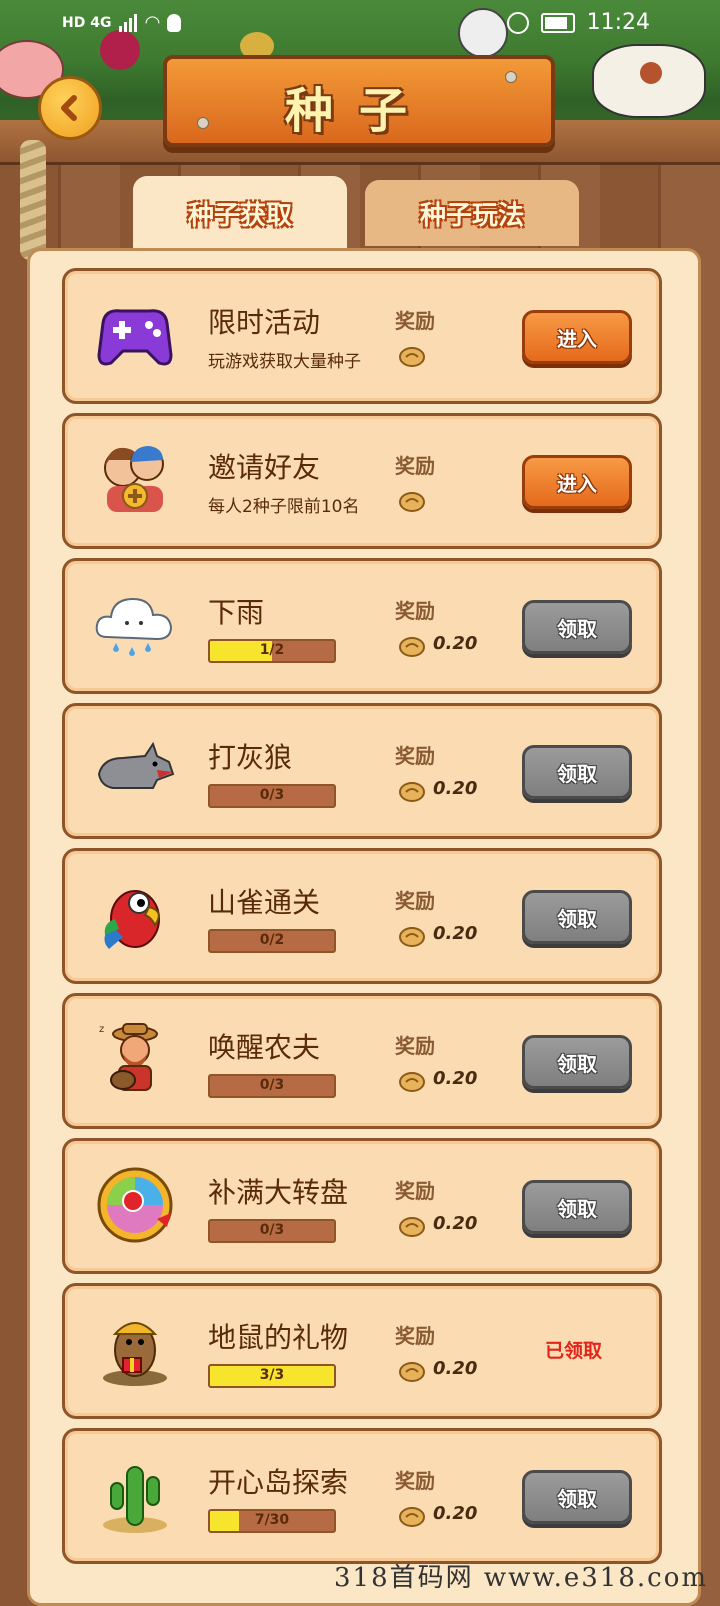  Describe the element at coordinates (128, 22) in the screenshot. I see `signal-icon` at that location.